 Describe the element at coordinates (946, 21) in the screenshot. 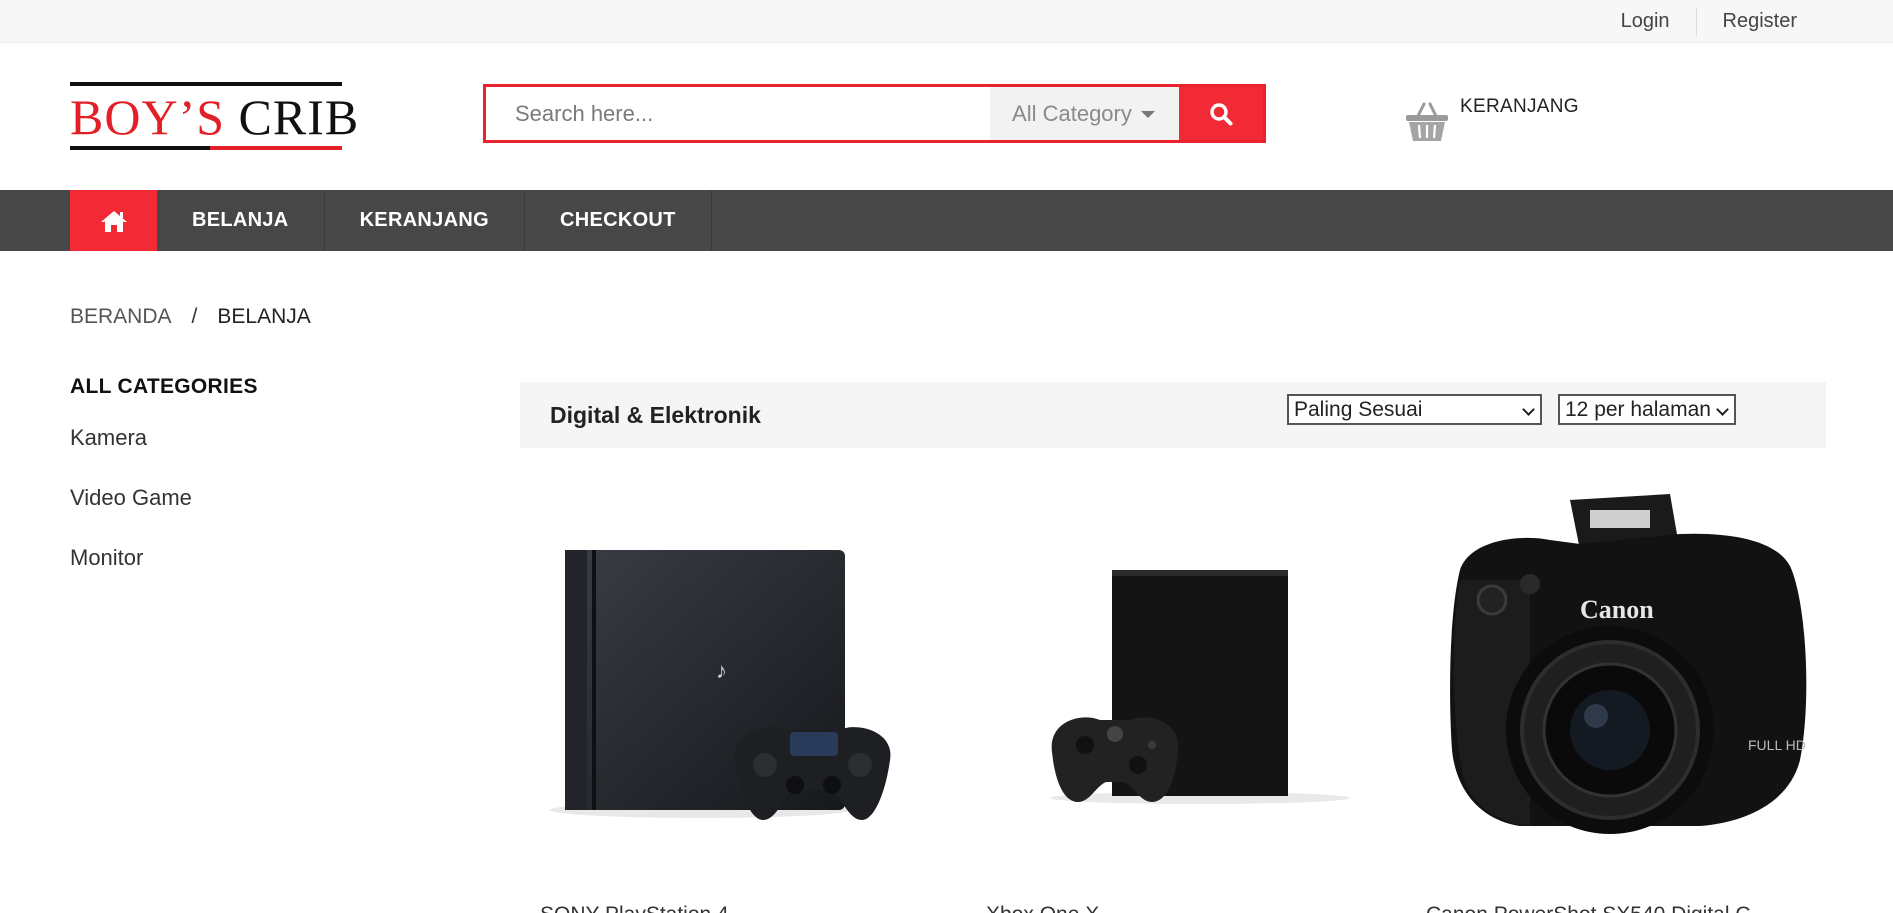

I see `top-bar: Login Register` at that location.